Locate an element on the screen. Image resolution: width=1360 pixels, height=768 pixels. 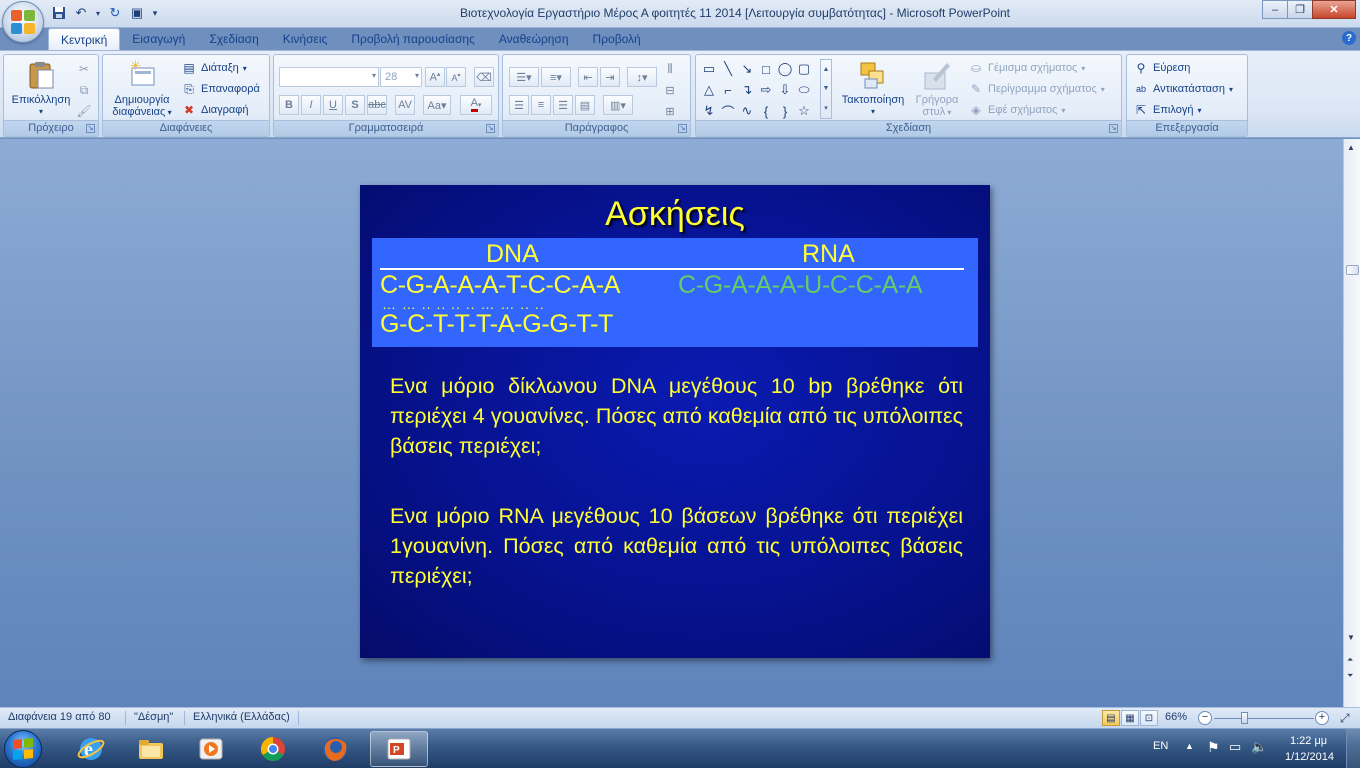
arrow-line-shape-icon: ↘ is located at coordinates (747, 69).